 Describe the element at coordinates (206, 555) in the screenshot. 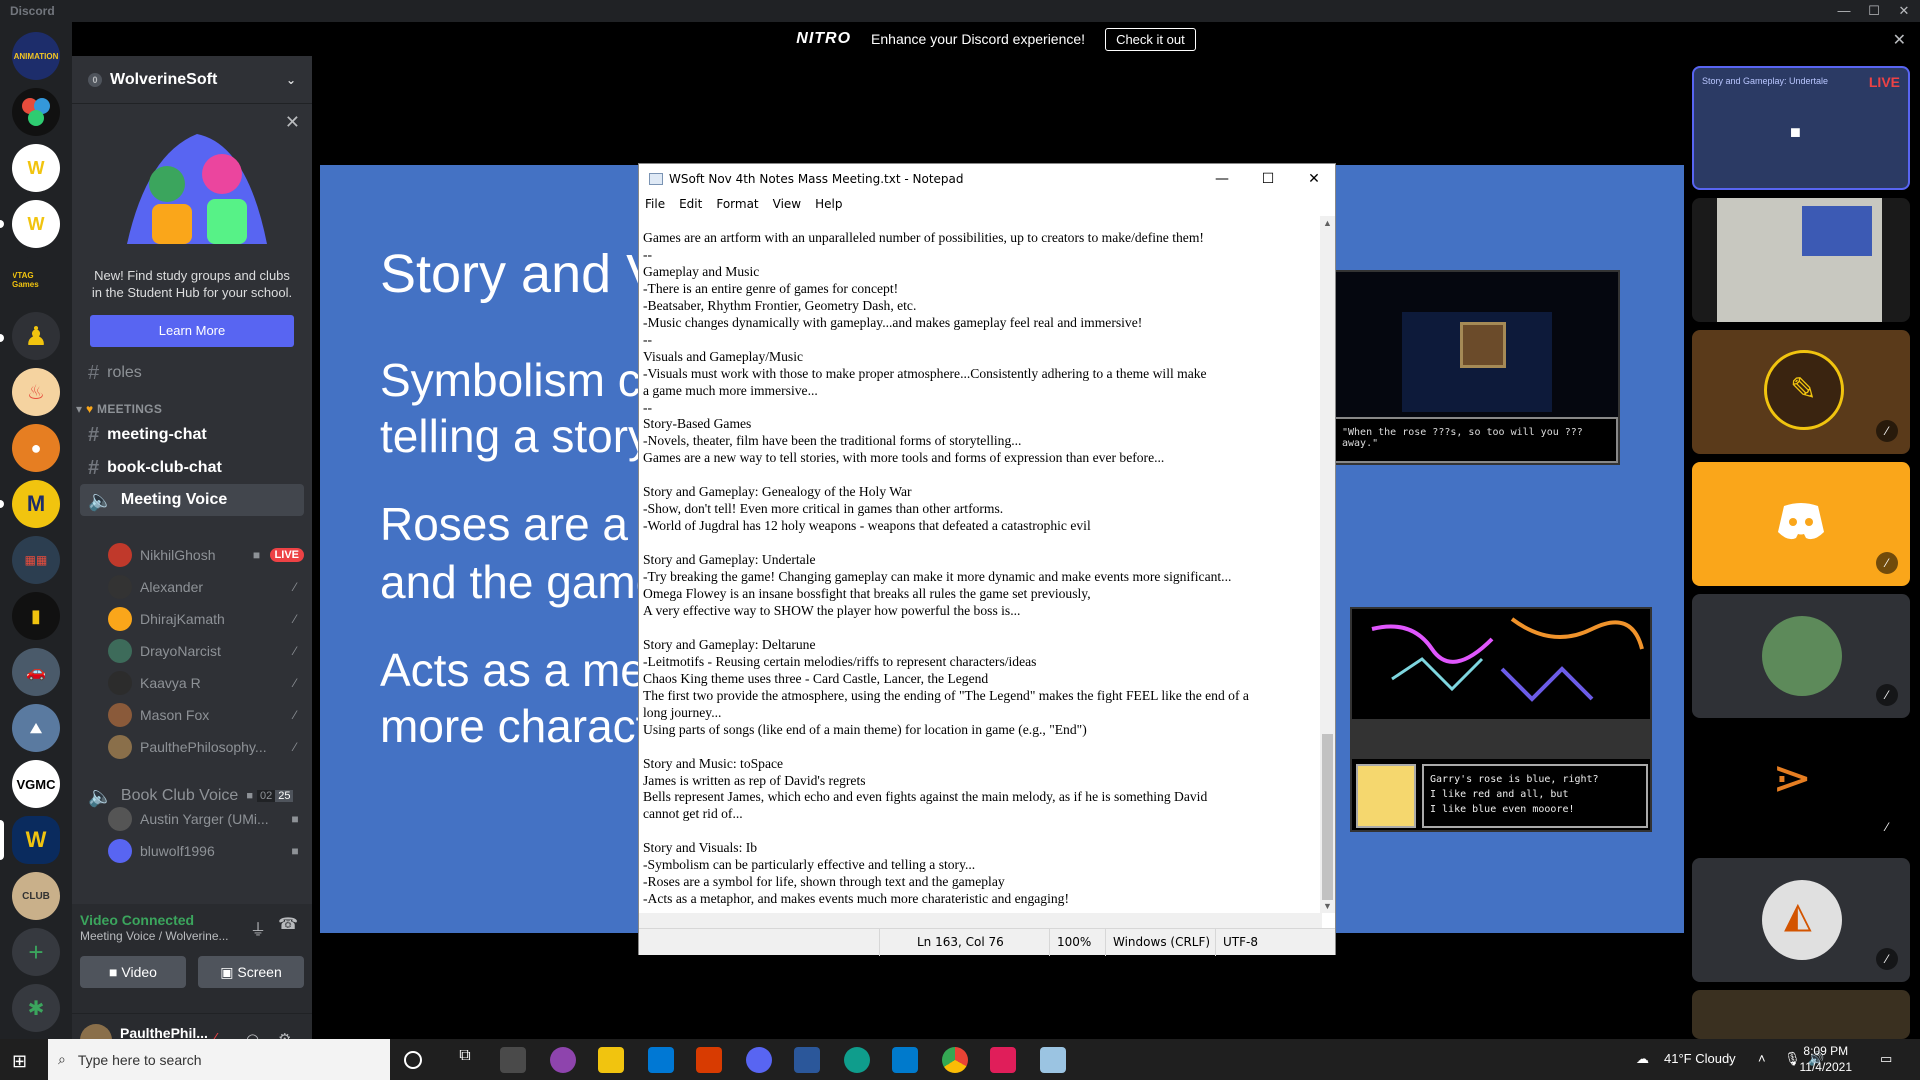

I see `voice-user: NikhilGhosh ■ LIVE` at that location.